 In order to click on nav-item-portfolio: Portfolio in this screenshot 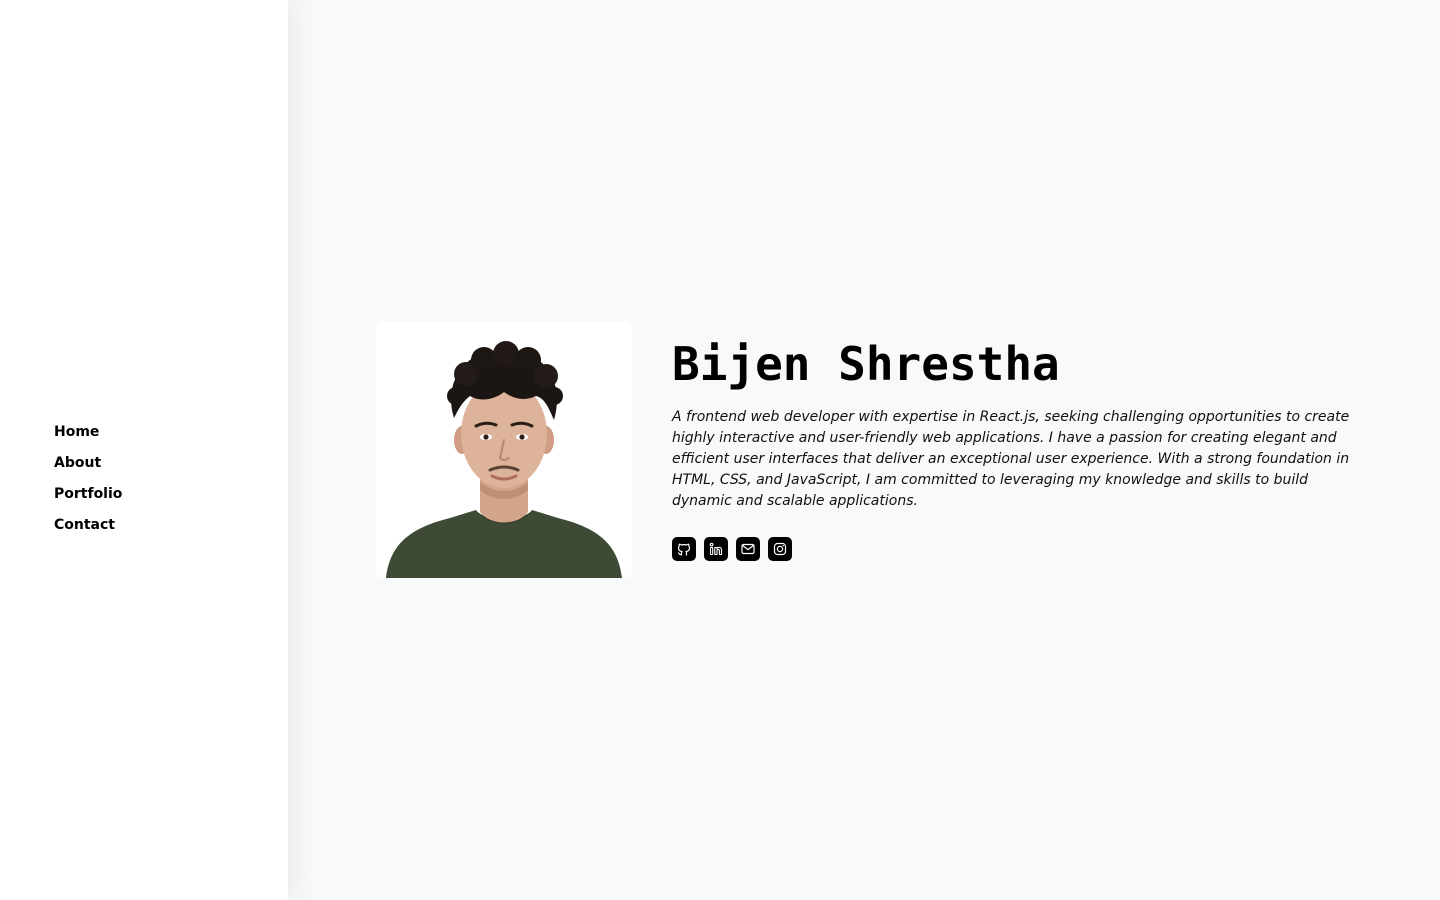, I will do `click(88, 499)`.